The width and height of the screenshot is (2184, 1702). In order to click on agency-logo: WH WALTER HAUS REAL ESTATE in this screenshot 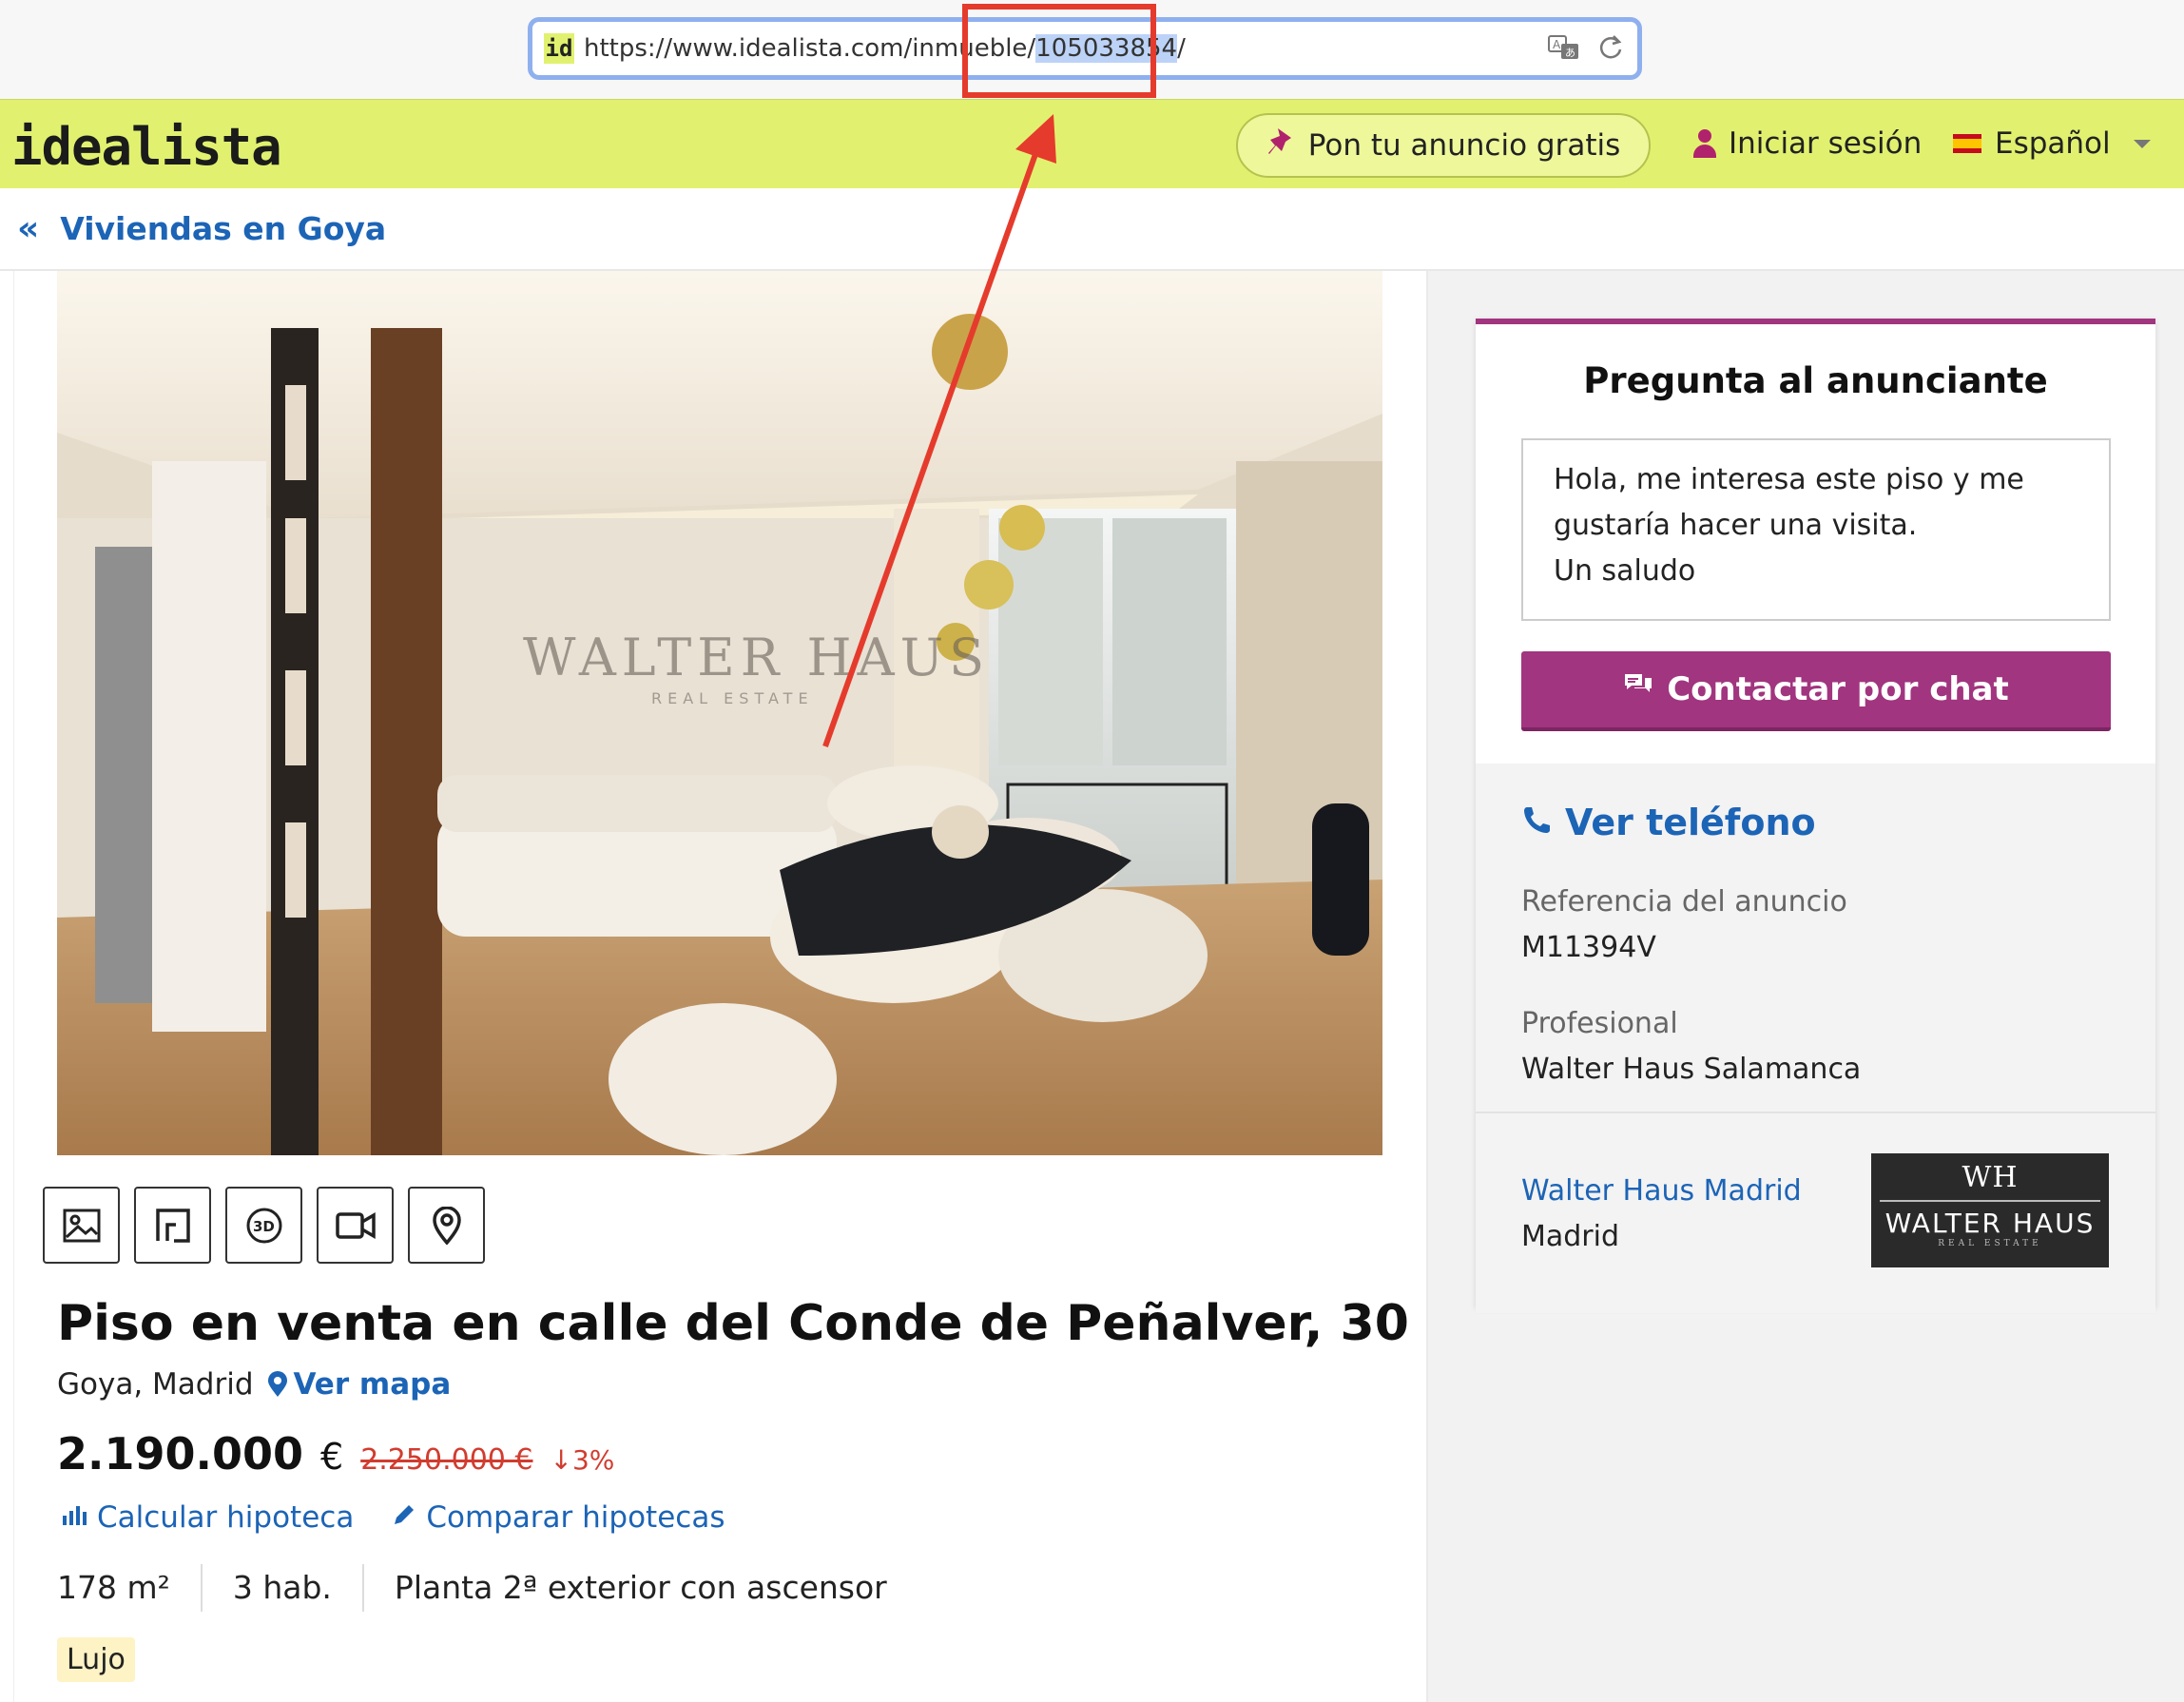, I will do `click(1990, 1210)`.